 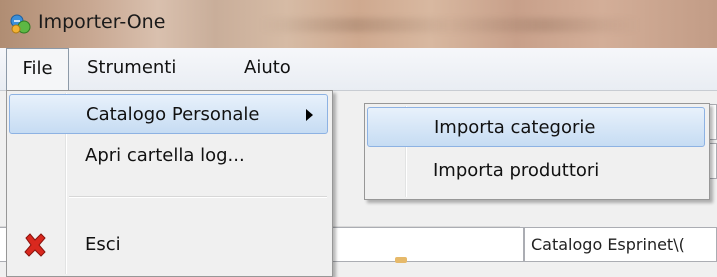 I want to click on menu-item-label: Esci, so click(x=103, y=244).